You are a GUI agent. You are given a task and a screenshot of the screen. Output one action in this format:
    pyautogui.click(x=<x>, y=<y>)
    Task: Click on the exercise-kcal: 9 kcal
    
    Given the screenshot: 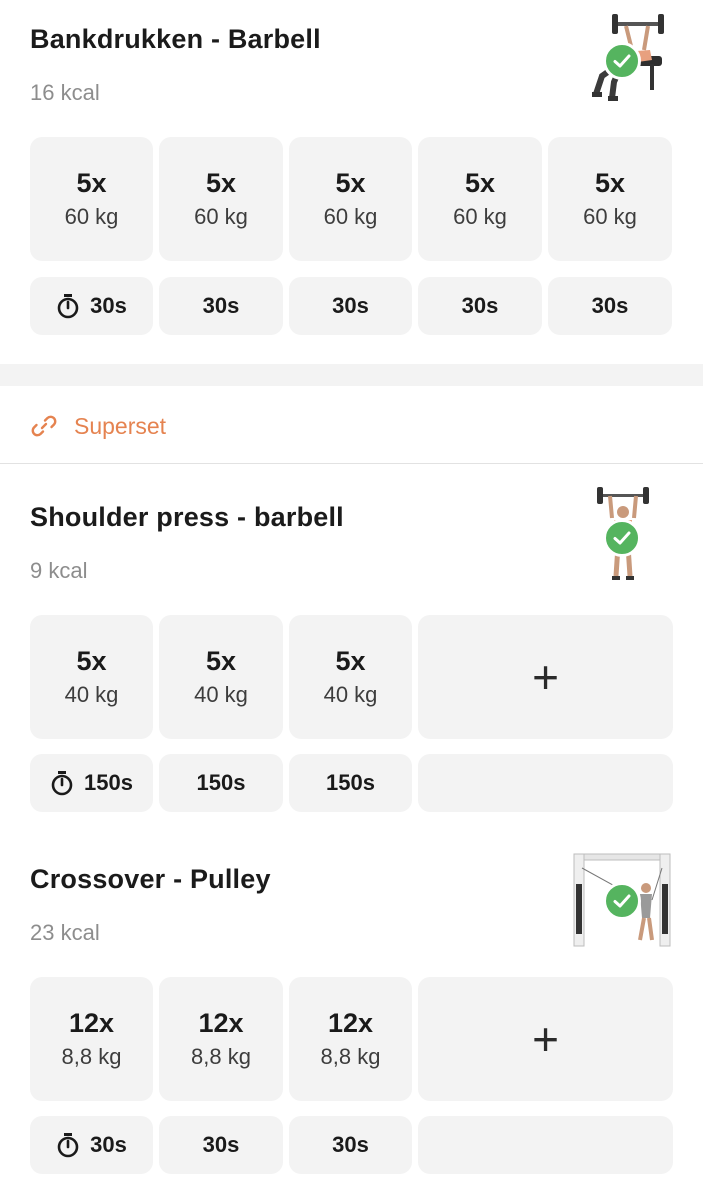 What is the action you would take?
    pyautogui.click(x=59, y=570)
    